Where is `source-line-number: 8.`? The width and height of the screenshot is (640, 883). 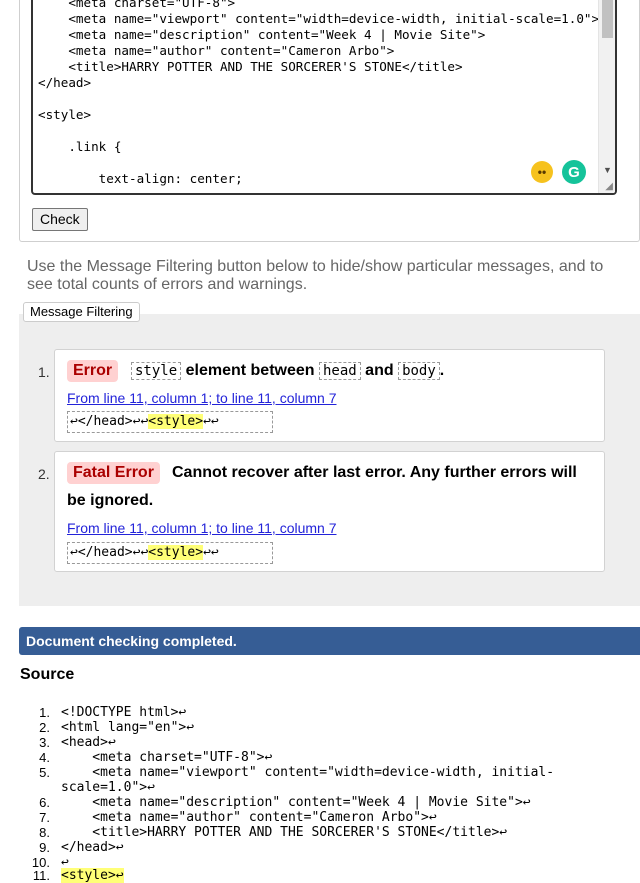 source-line-number: 8. is located at coordinates (44, 832).